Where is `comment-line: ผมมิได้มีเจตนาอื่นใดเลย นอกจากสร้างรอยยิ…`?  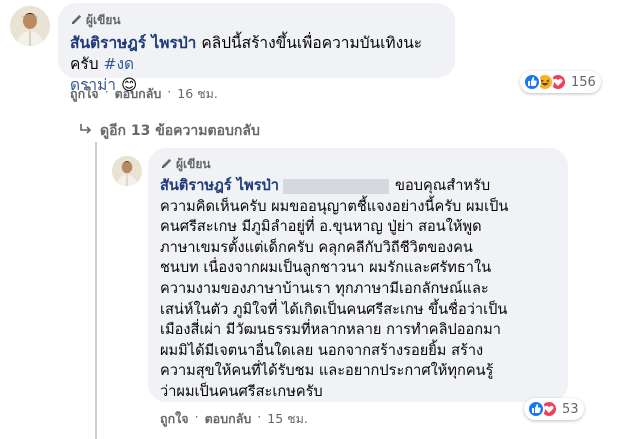
comment-line: ผมมิได้มีเจตนาอื่นใดเลย นอกจากสร้างรอยยิ… is located at coordinates (322, 350).